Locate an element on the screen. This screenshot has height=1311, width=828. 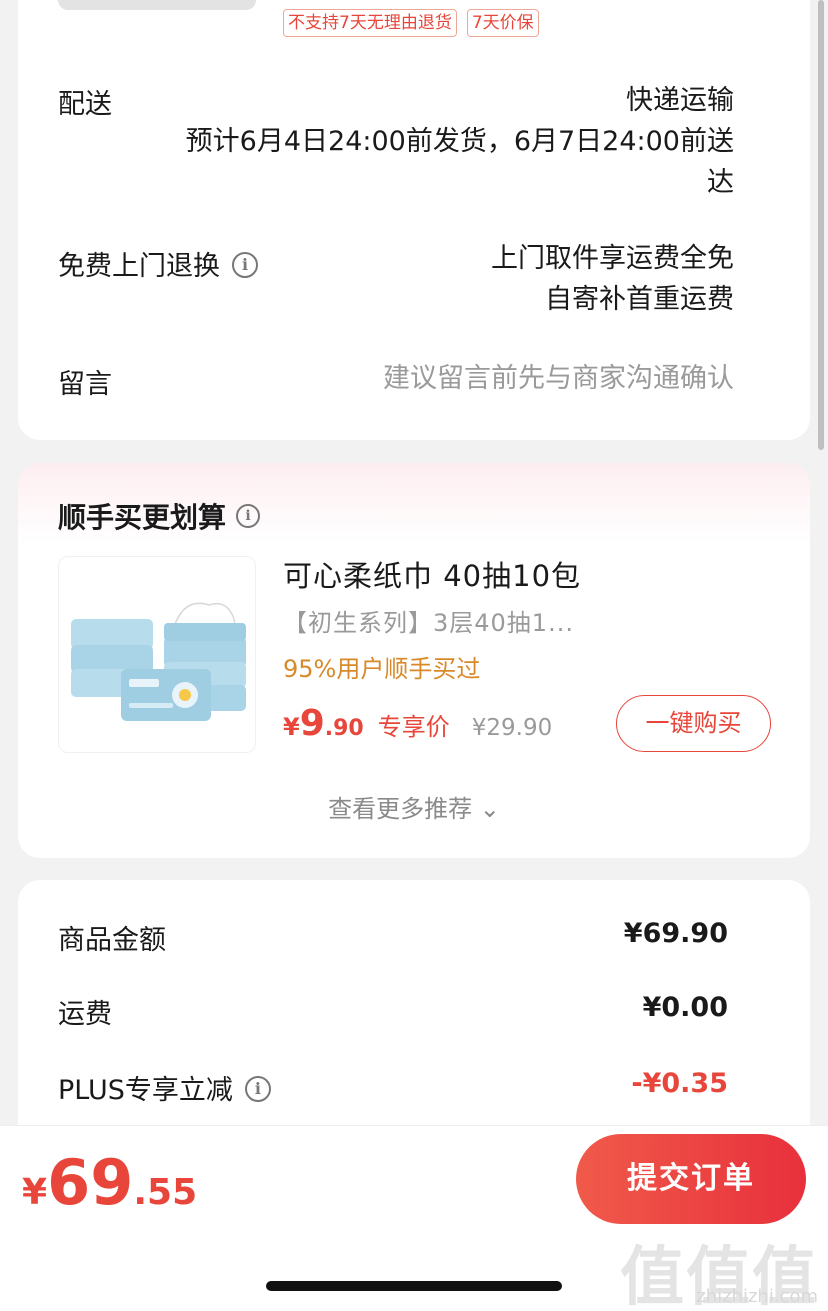
purchase-hint: 95%用户顺手买过 is located at coordinates (382, 669).